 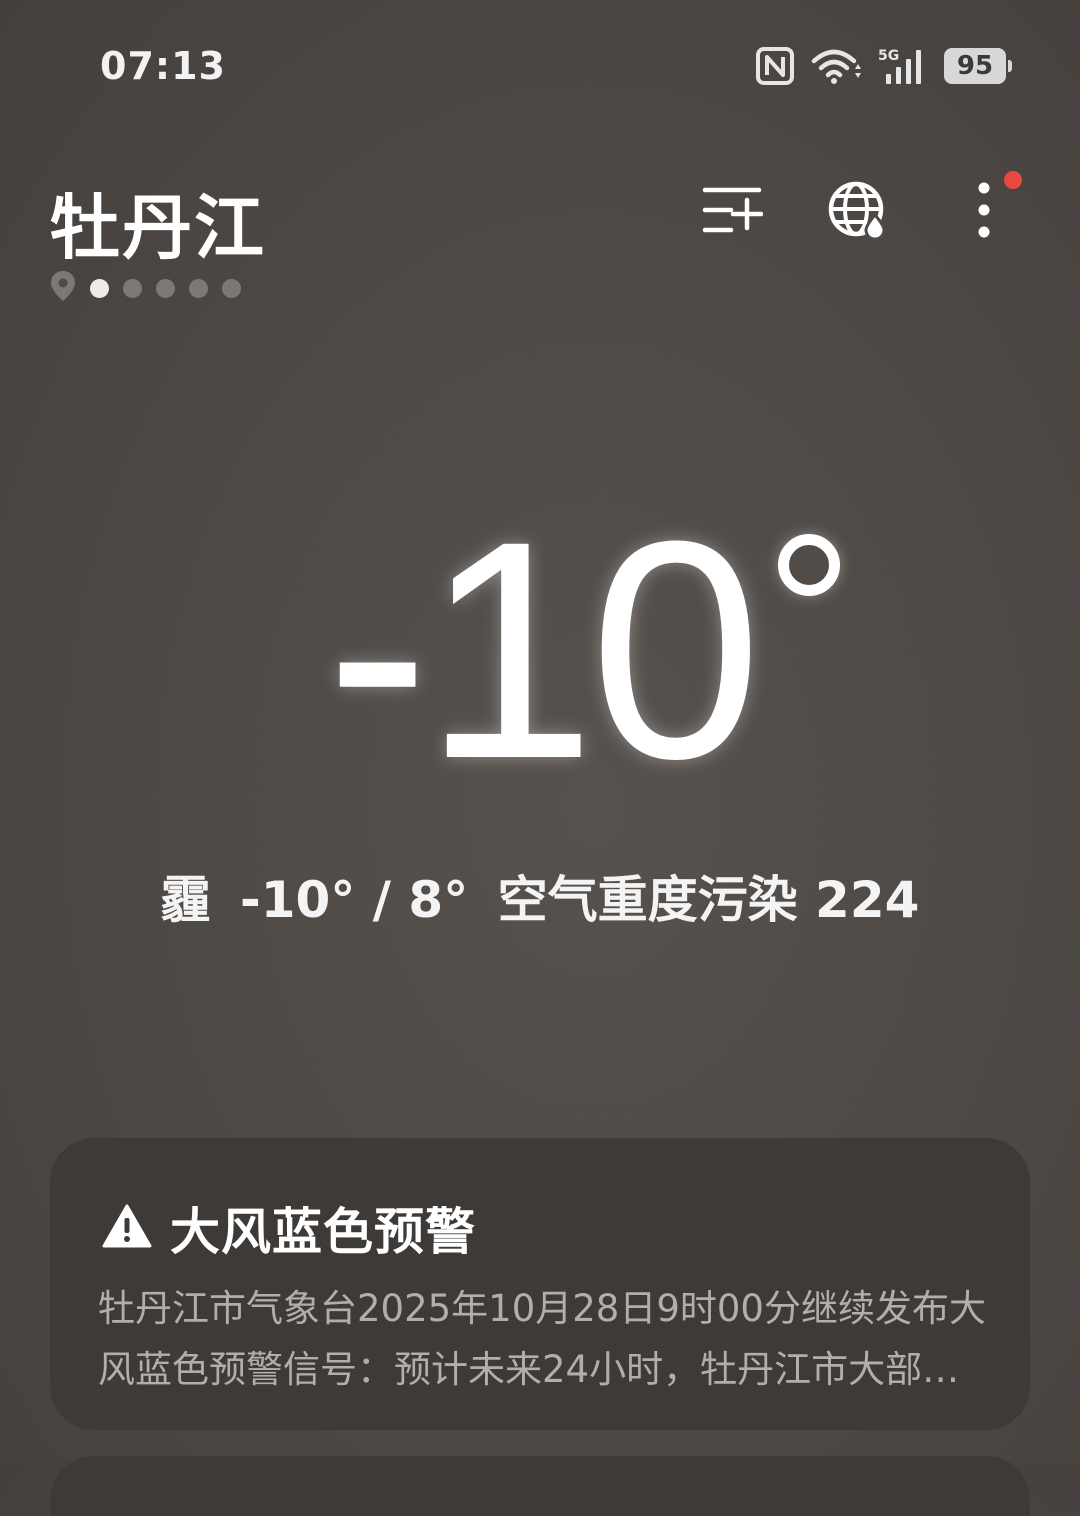 What do you see at coordinates (185, 900) in the screenshot?
I see `condition-label: 霾` at bounding box center [185, 900].